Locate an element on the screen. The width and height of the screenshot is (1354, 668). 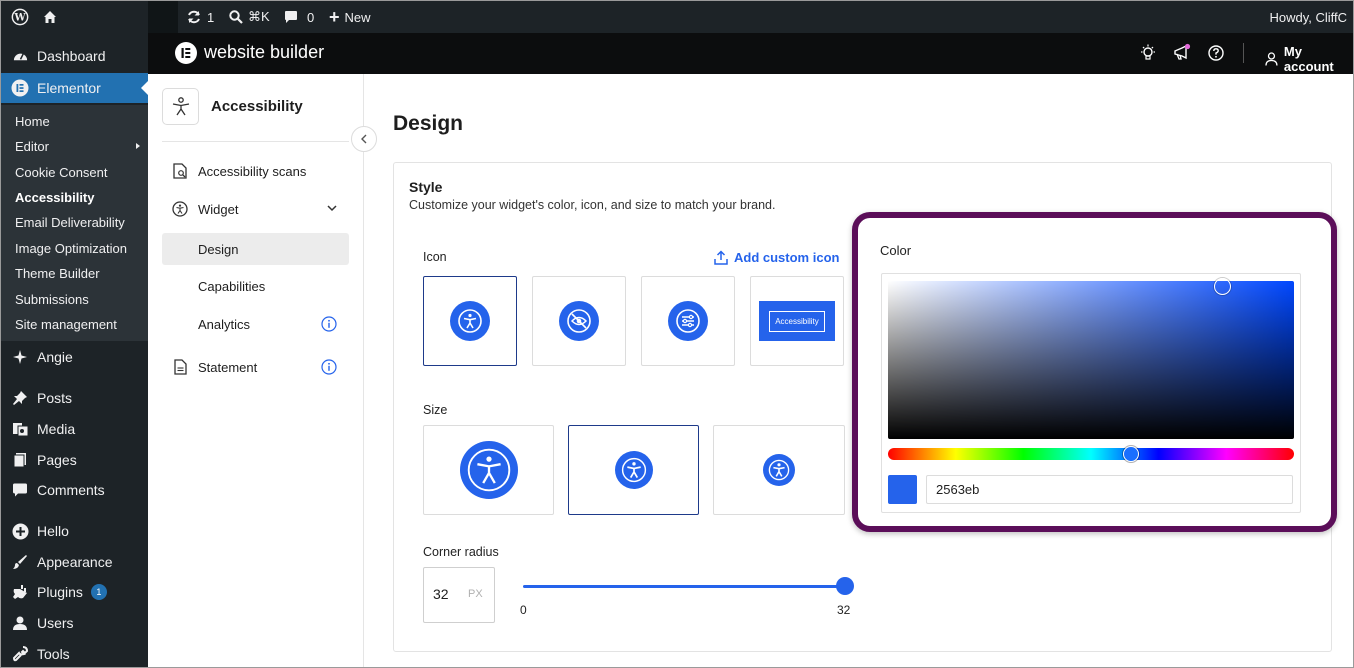
megaphone-icon is located at coordinates (1182, 53).